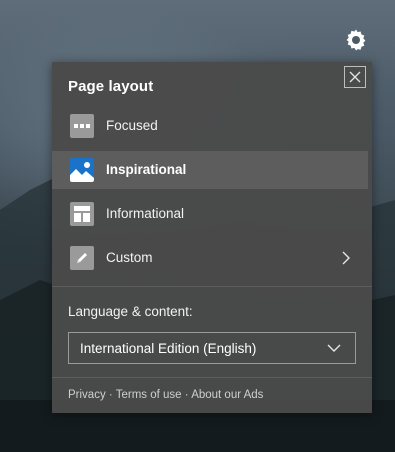 The image size is (395, 452). What do you see at coordinates (87, 395) in the screenshot?
I see `privacy-link: Privacy` at bounding box center [87, 395].